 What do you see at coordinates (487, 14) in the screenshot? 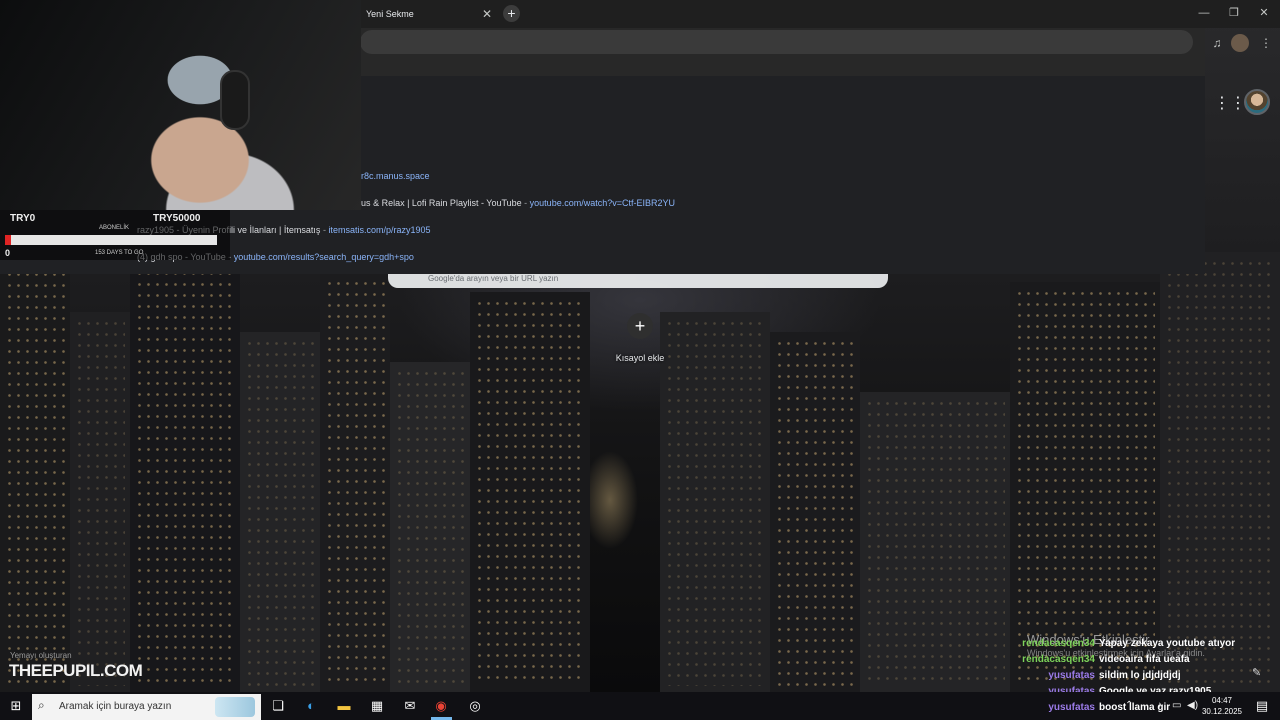
I see `close-icon: ✕` at bounding box center [487, 14].